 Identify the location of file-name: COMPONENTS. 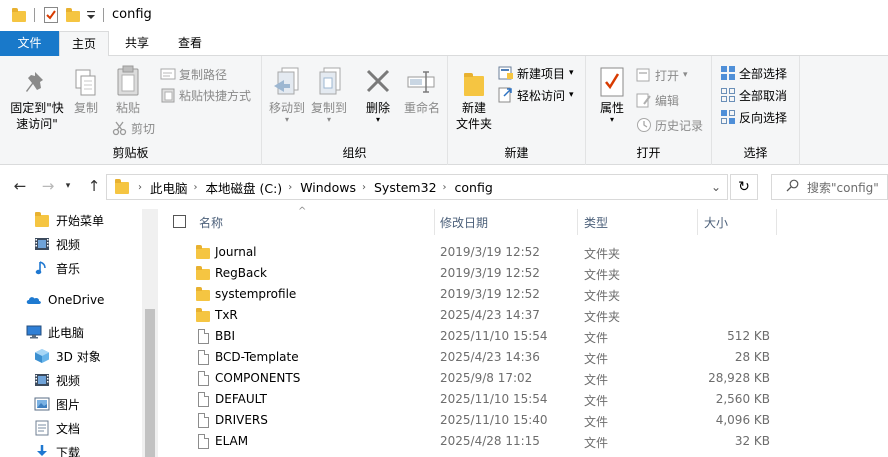
(258, 378).